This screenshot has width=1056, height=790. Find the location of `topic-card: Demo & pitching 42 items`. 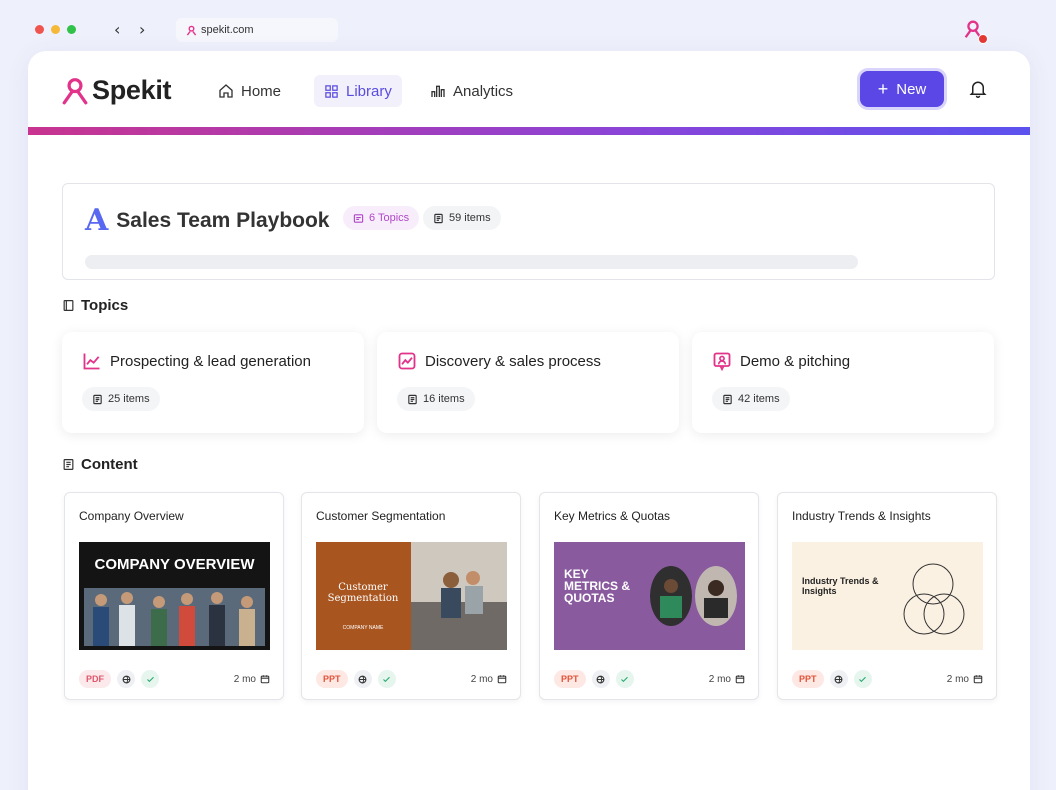

topic-card: Demo & pitching 42 items is located at coordinates (843, 382).